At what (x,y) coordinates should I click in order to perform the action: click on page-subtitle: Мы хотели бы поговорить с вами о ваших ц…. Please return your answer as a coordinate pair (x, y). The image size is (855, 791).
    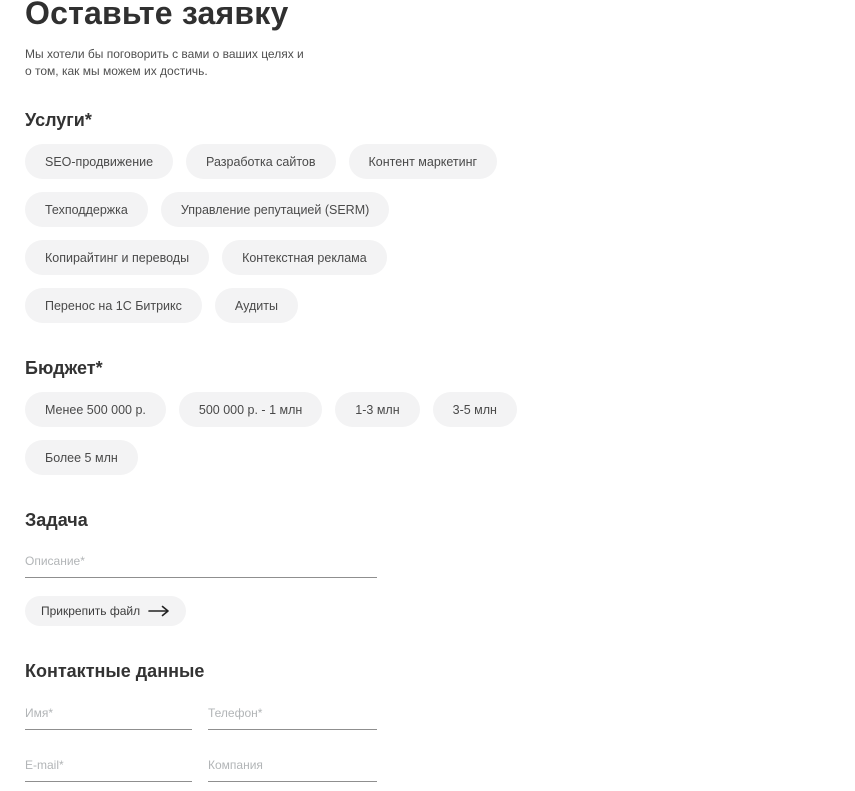
    Looking at the image, I should click on (164, 62).